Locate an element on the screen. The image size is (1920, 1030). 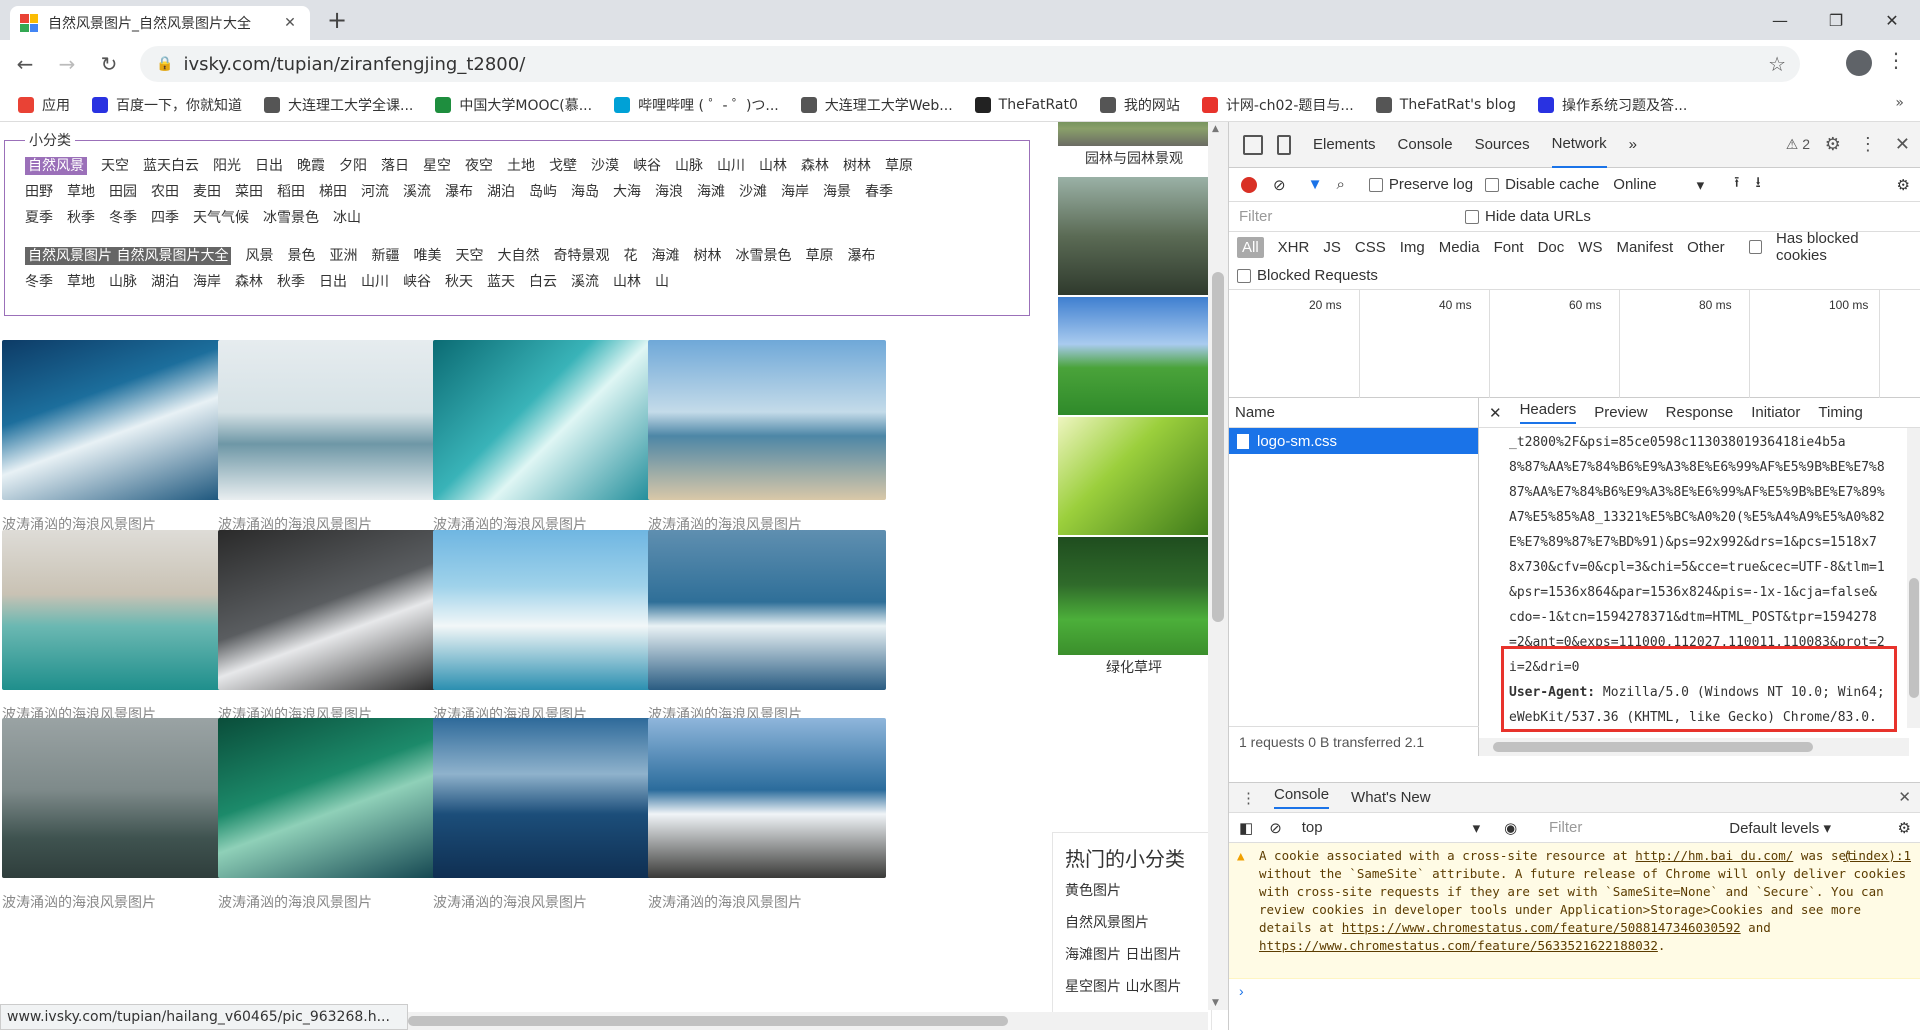
new-tab-button: + is located at coordinates (337, 20).